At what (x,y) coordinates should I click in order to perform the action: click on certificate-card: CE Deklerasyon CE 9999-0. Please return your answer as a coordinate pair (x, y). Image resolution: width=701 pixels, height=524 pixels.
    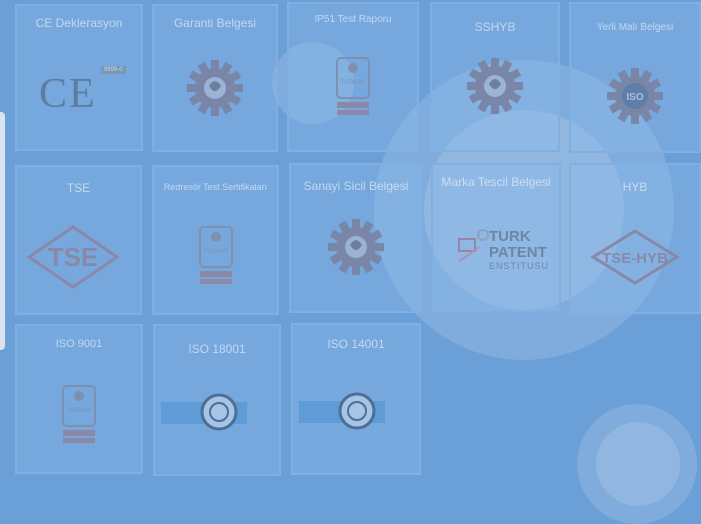
    Looking at the image, I should click on (79, 77).